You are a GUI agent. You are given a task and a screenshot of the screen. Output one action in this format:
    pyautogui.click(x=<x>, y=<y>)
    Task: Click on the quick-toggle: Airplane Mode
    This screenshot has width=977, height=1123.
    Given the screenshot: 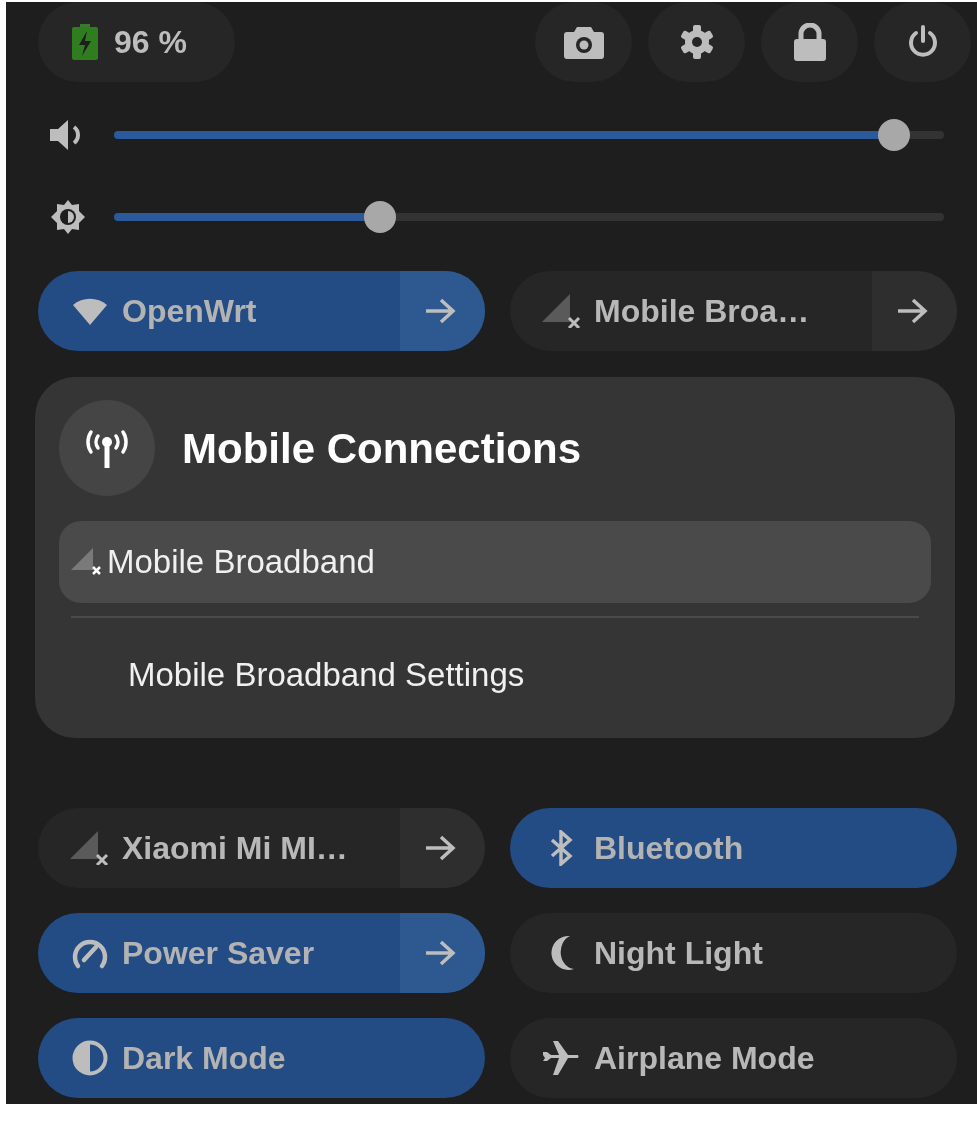 What is the action you would take?
    pyautogui.click(x=733, y=1058)
    